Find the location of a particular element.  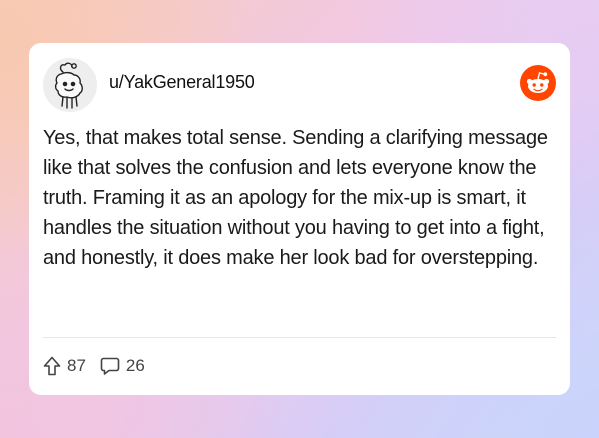

username-link: u/YakGeneral1950 is located at coordinates (182, 82).